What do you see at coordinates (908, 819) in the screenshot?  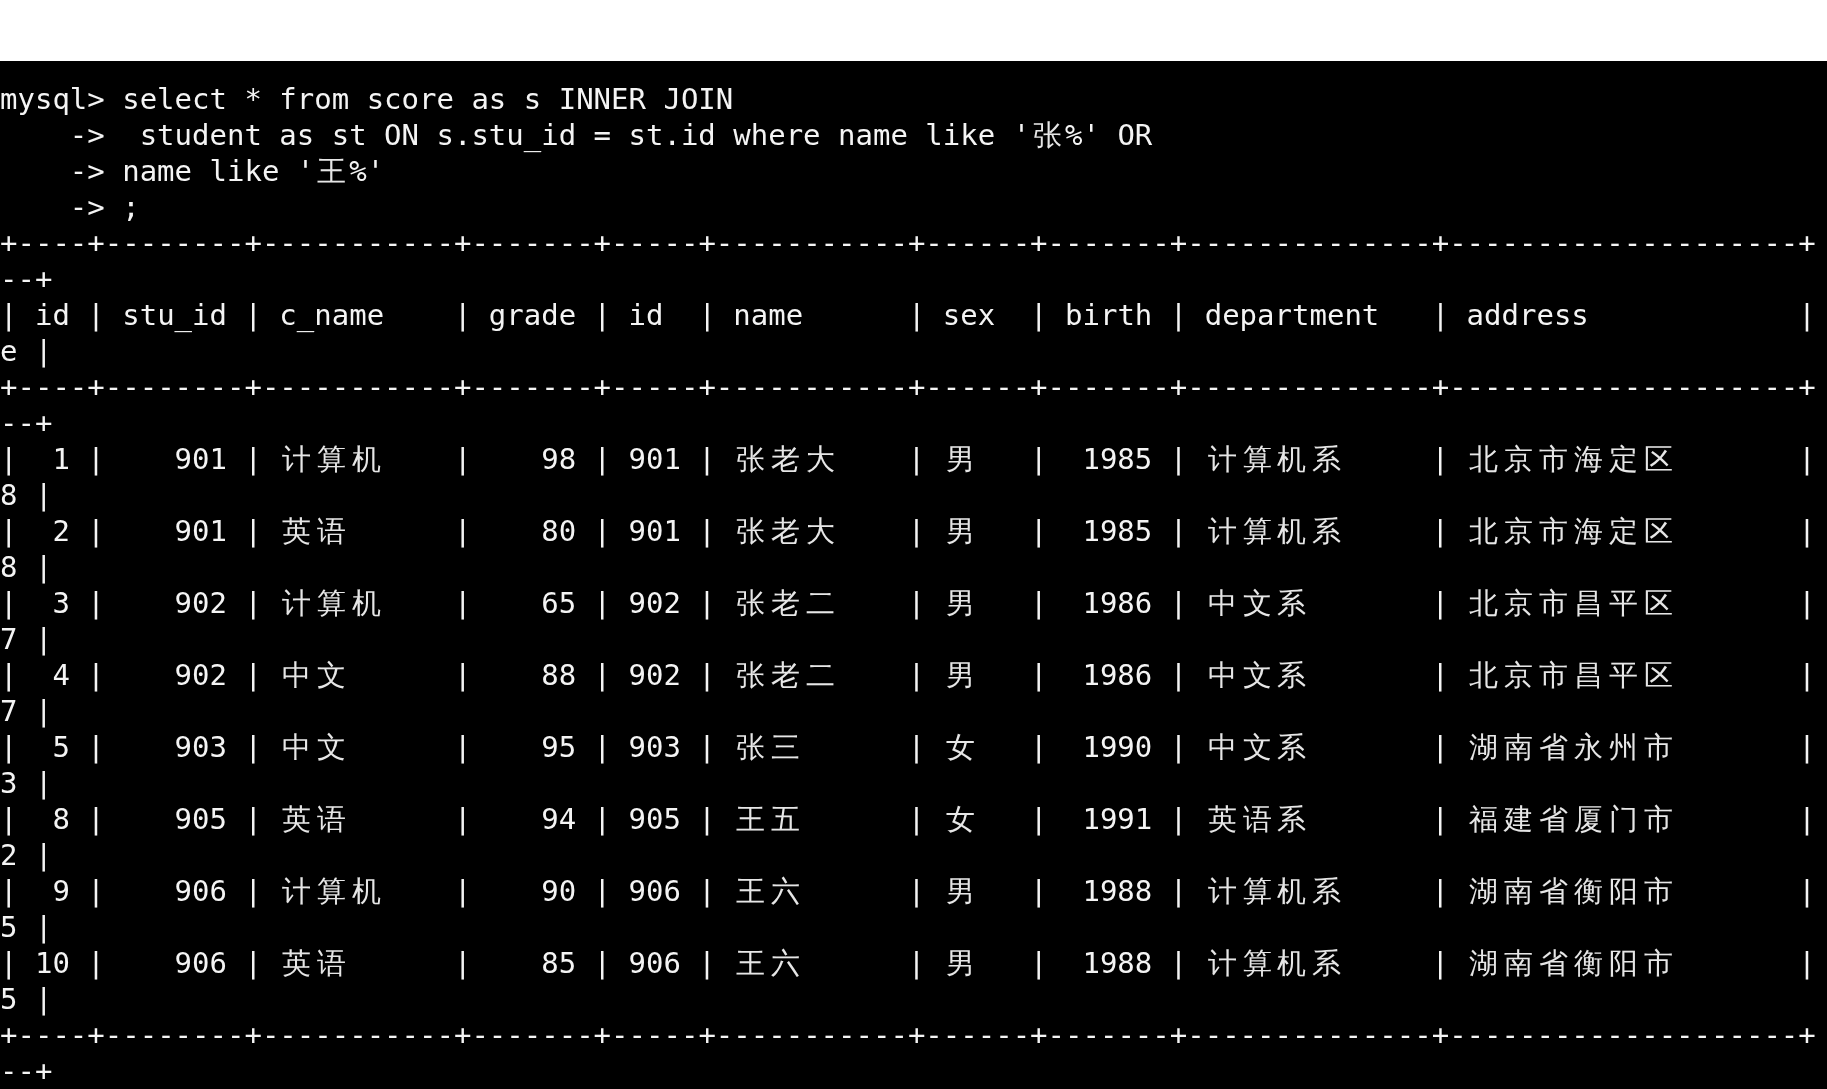 I see `output-line: | 8 | 905 | 英语 | 94 | 905 | 王五 | 女 | 1991 | 英语系 | 福建省厦门市 |` at bounding box center [908, 819].